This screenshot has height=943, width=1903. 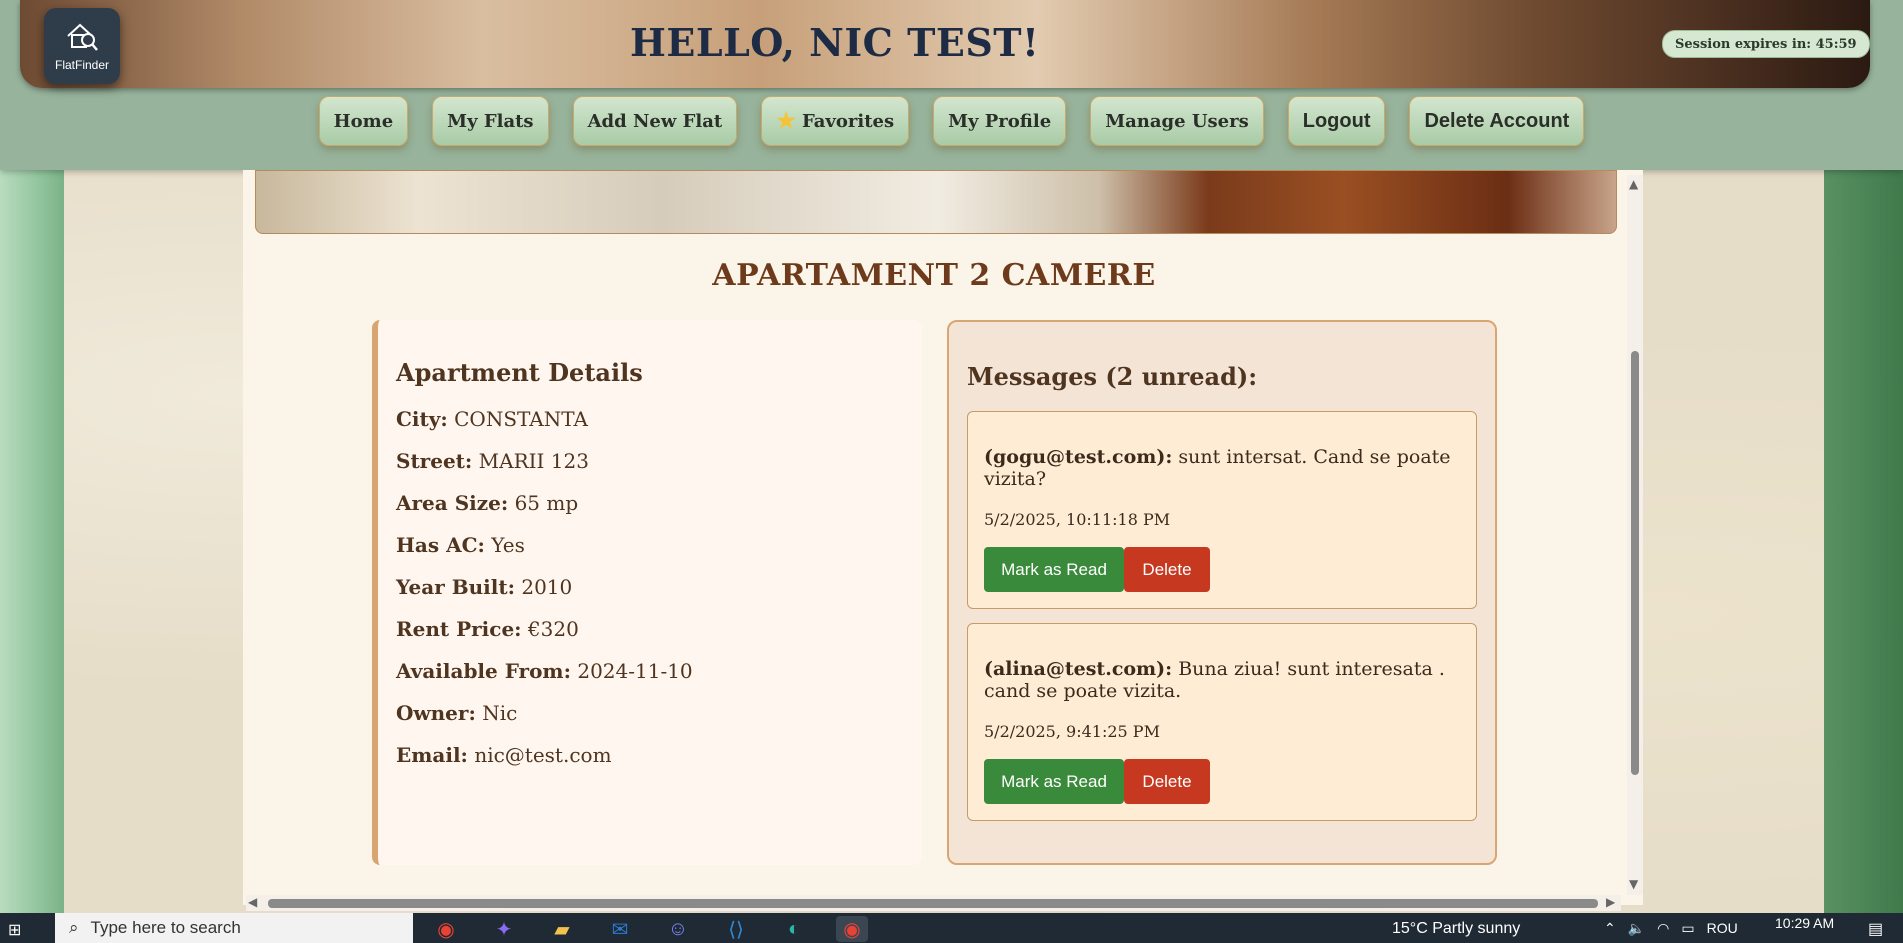 I want to click on horizontal-scrollbar: ◀ ▶, so click(x=933, y=903).